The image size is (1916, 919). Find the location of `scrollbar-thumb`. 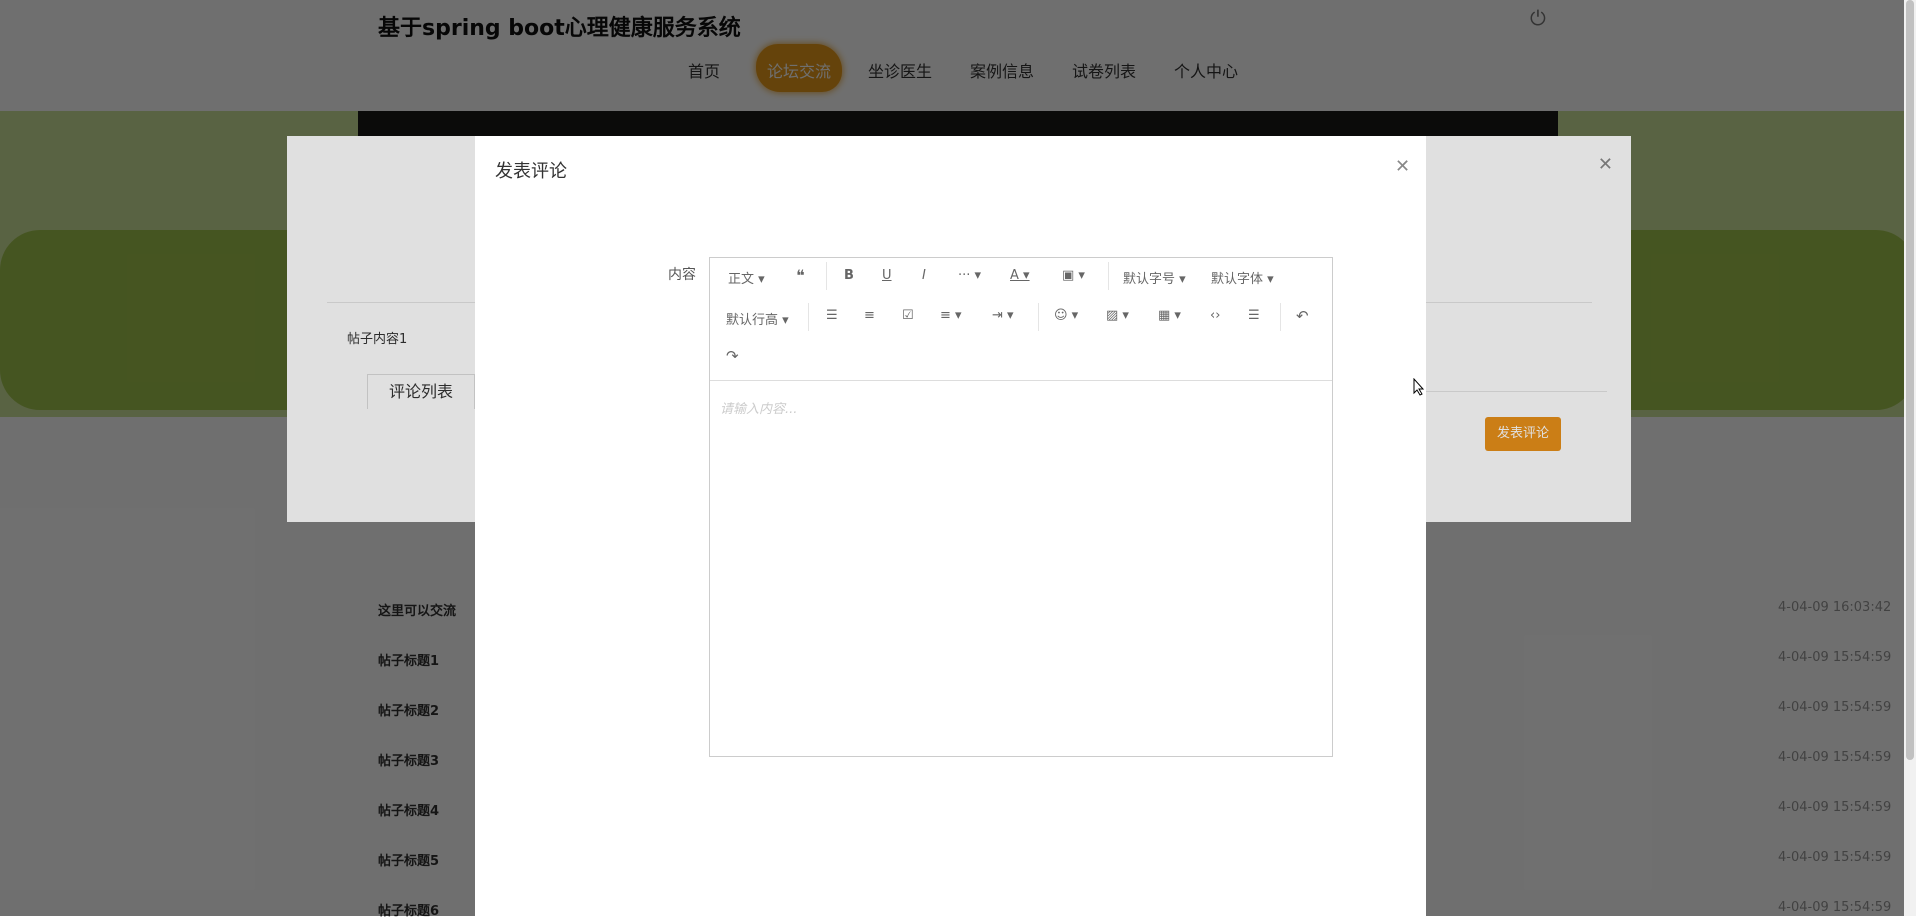

scrollbar-thumb is located at coordinates (1910, 380).